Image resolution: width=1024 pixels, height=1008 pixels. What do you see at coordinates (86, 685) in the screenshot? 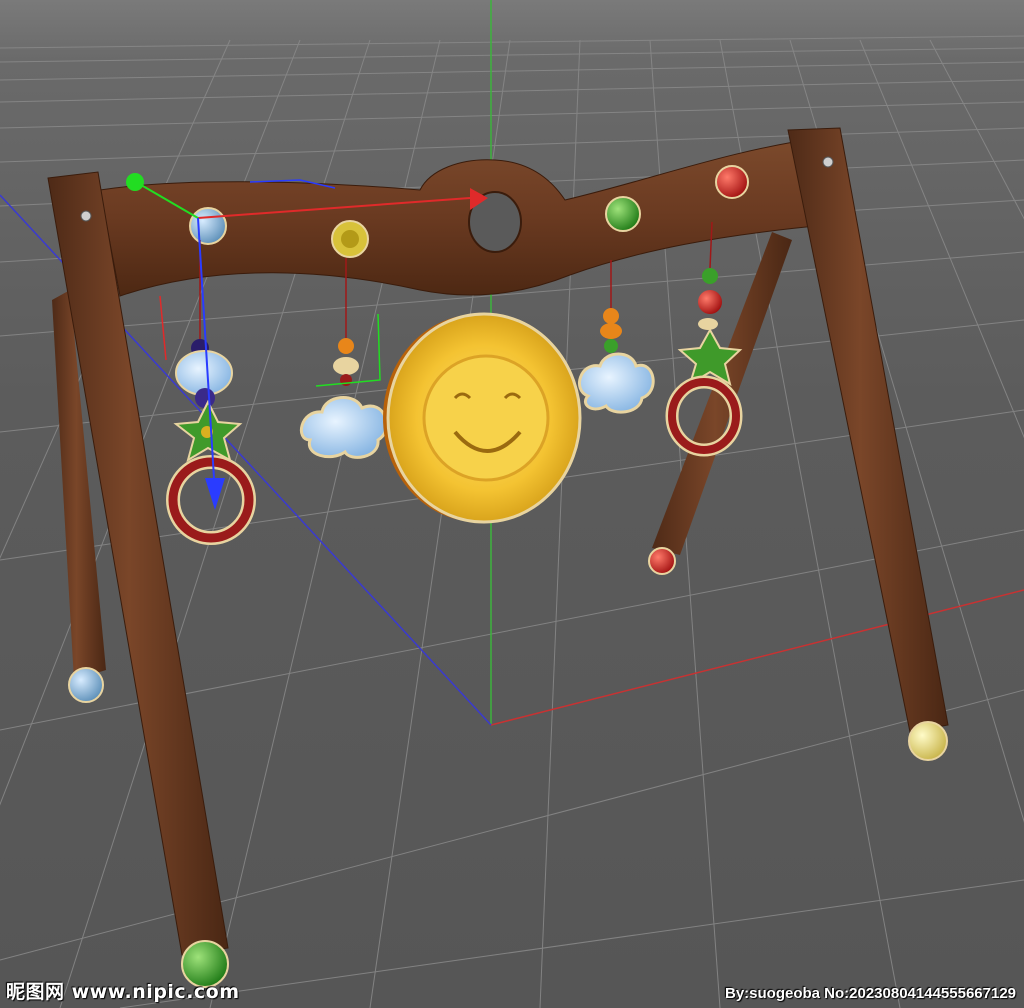
I see `foot-blue` at bounding box center [86, 685].